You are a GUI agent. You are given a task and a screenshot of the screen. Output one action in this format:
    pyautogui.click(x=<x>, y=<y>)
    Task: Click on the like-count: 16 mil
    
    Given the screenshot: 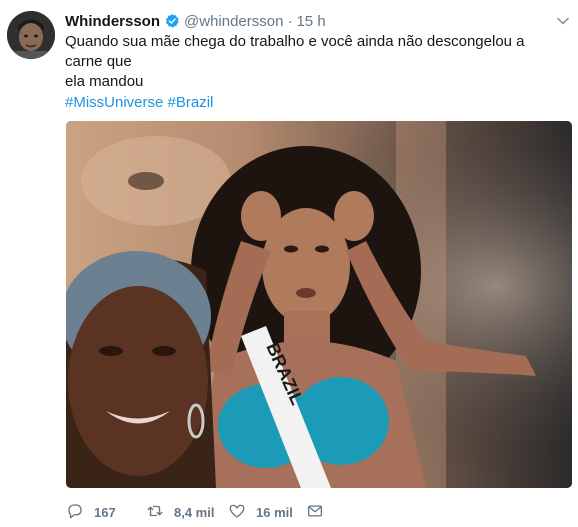 What is the action you would take?
    pyautogui.click(x=274, y=512)
    